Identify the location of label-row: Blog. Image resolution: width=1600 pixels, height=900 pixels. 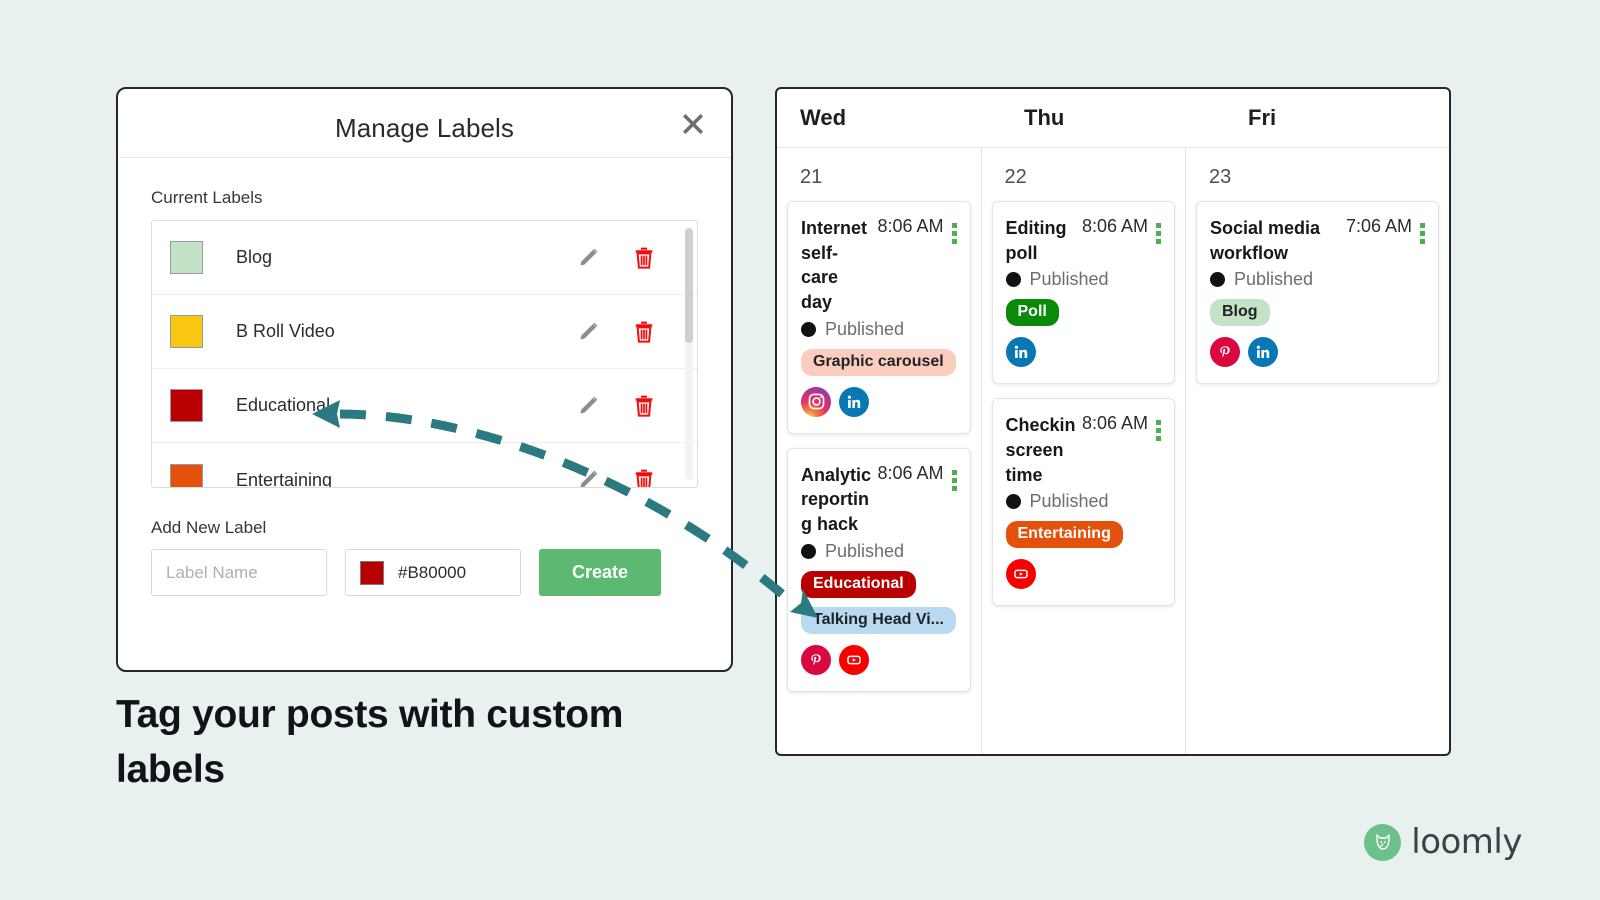
(424, 258).